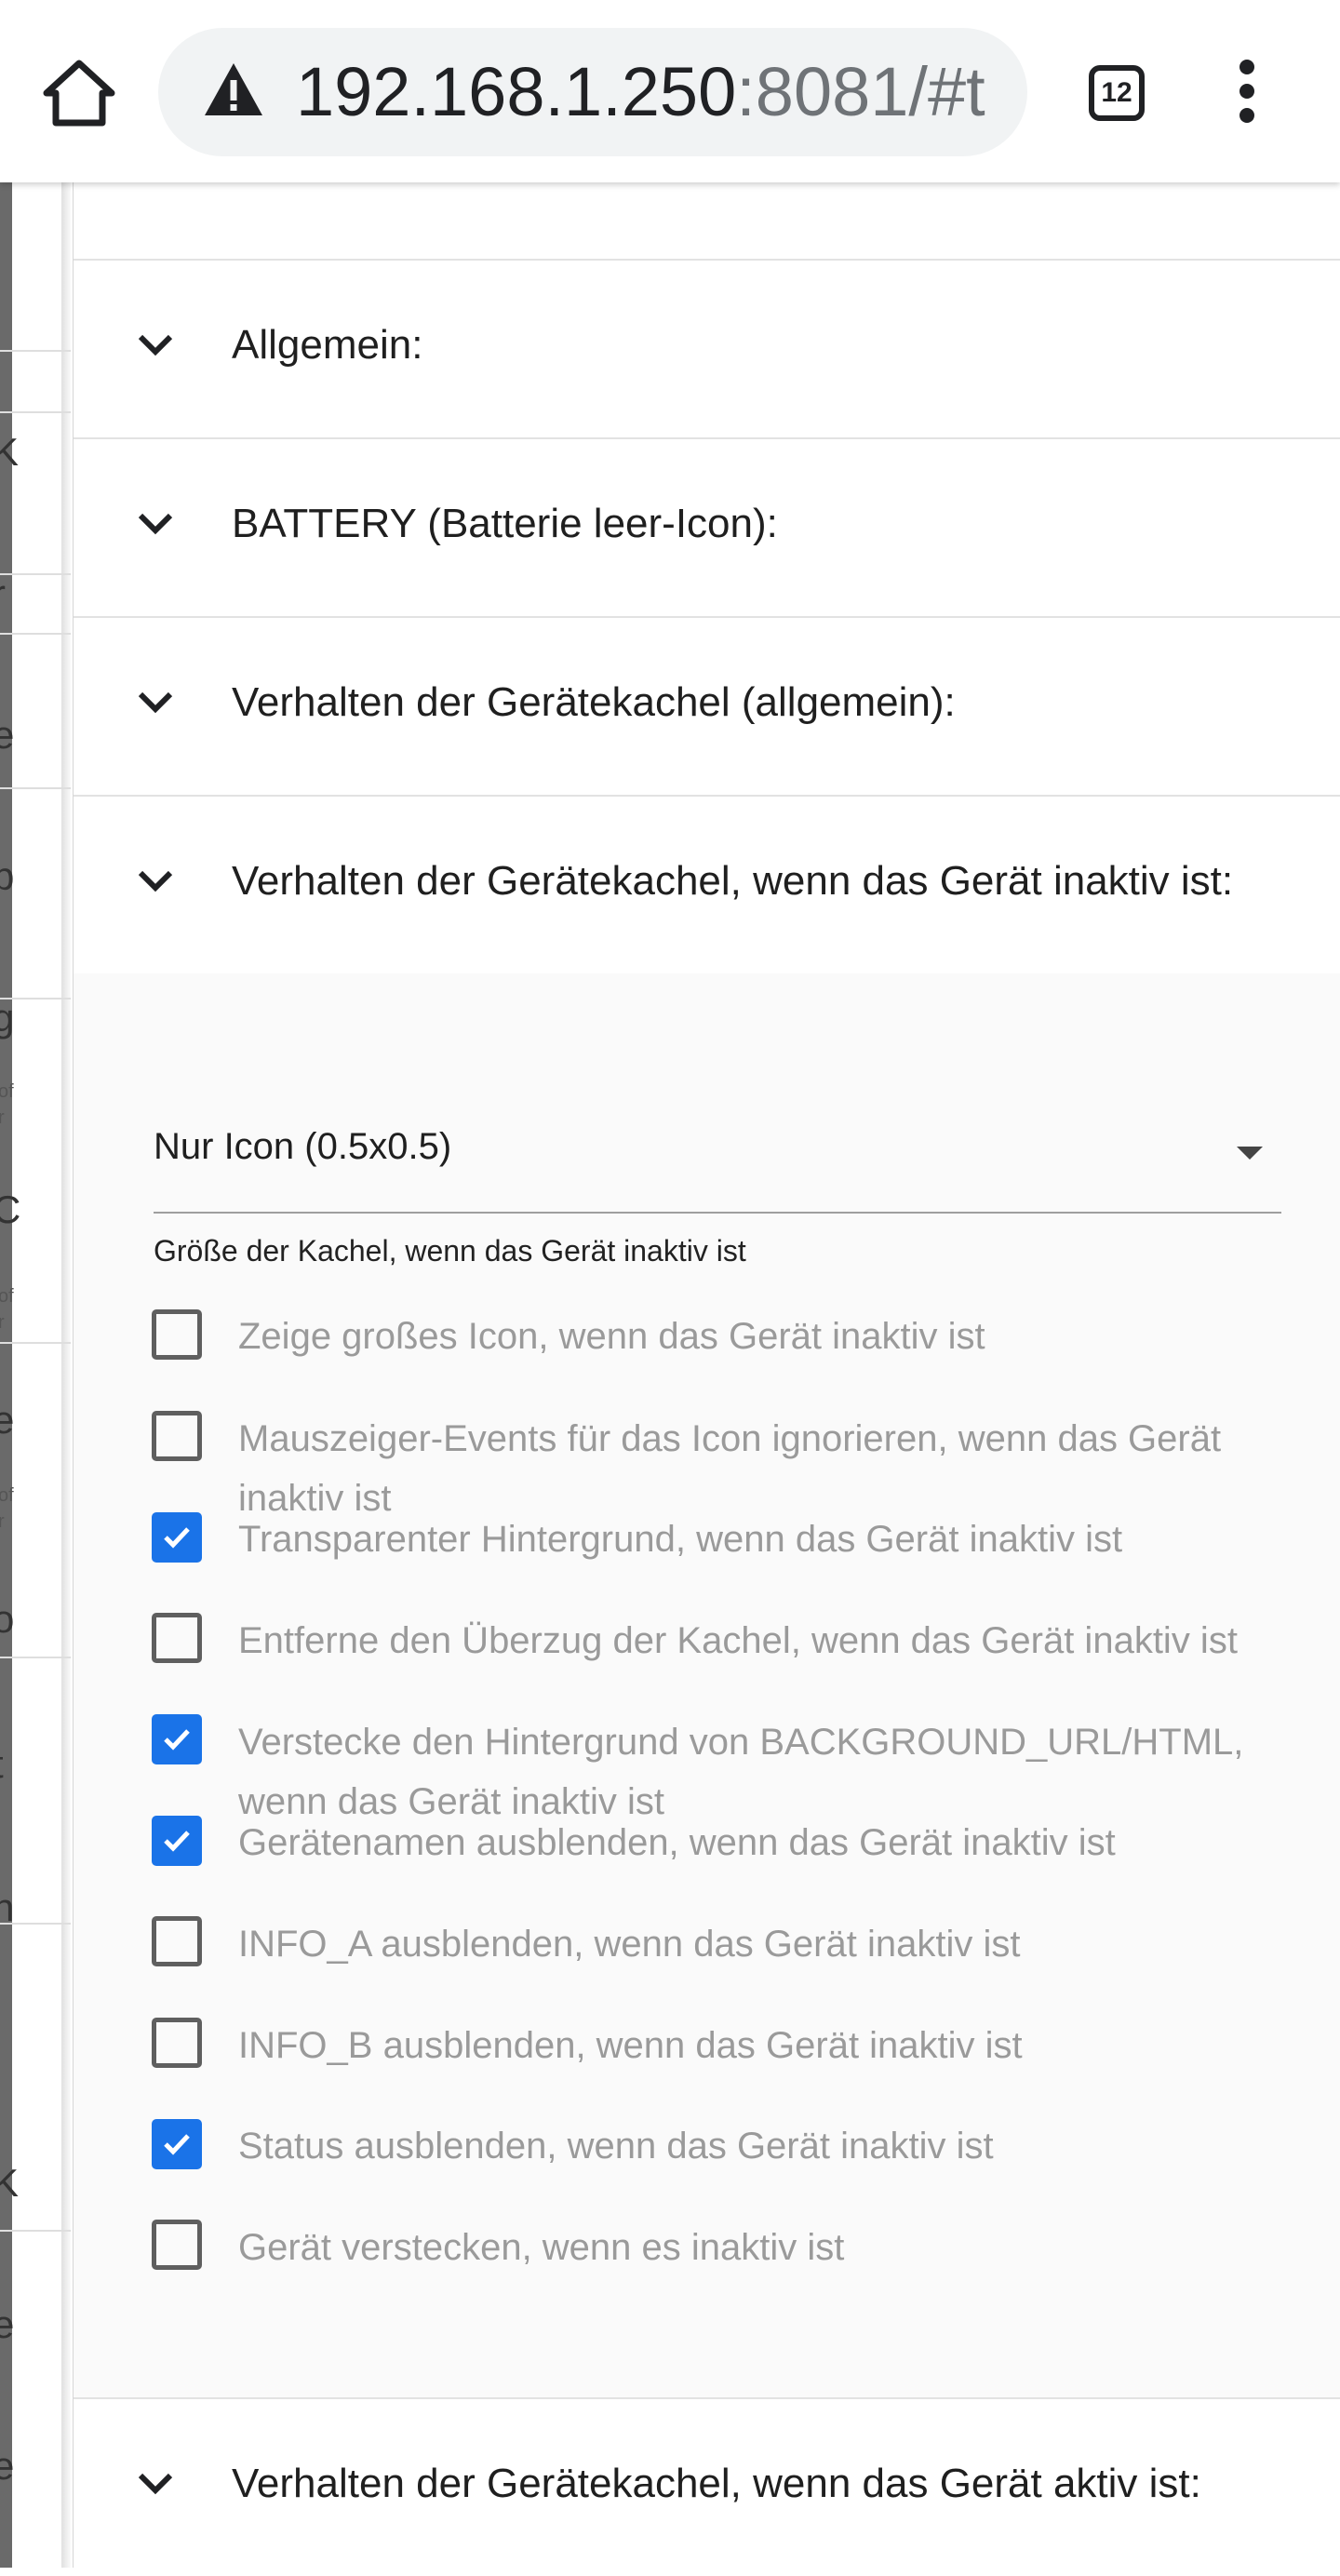  I want to click on drawer-item-fragment: C, so click(10, 1209).